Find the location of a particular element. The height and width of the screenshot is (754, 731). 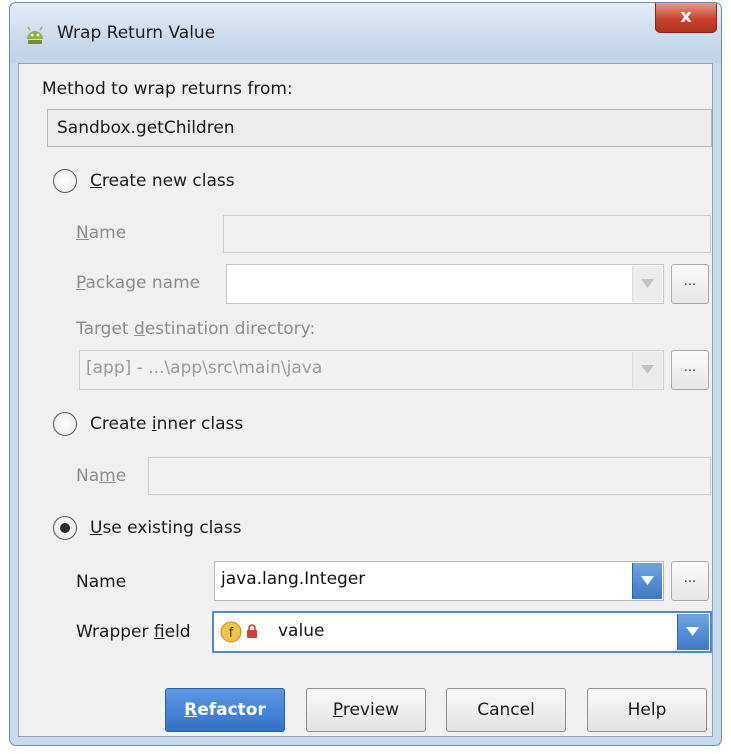

package-dropdown-button is located at coordinates (647, 284).